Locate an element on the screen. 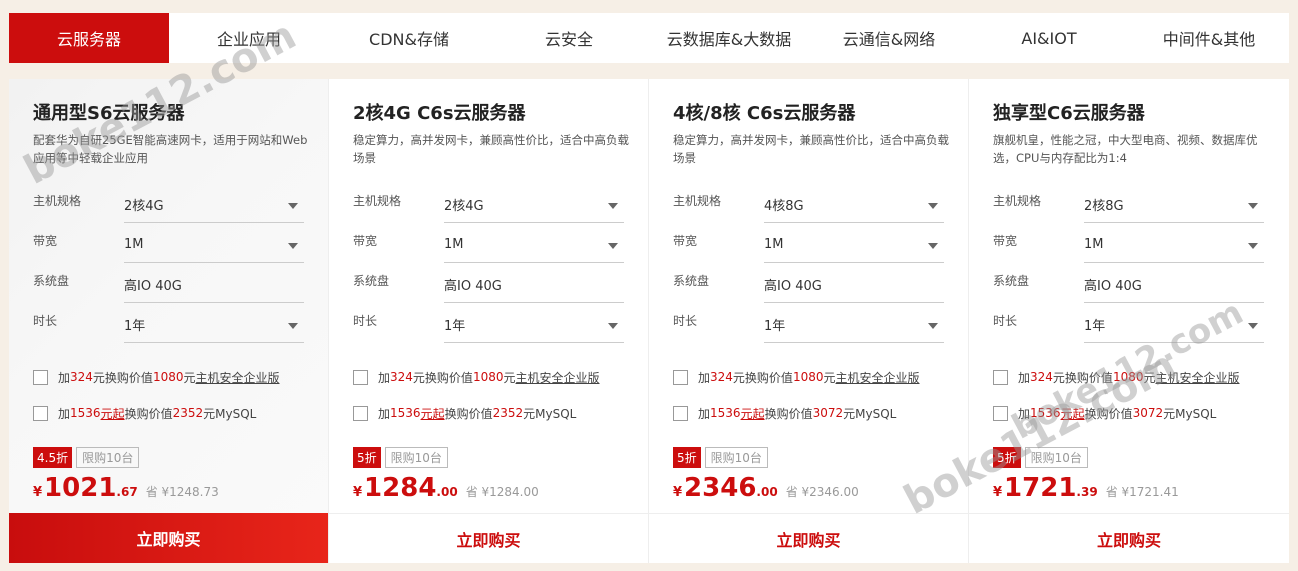 The height and width of the screenshot is (571, 1298). card-description: 配套华为自研25GE智能高速网卡，适用于网站和Web应用等中轻载企业应用 is located at coordinates (170, 149).